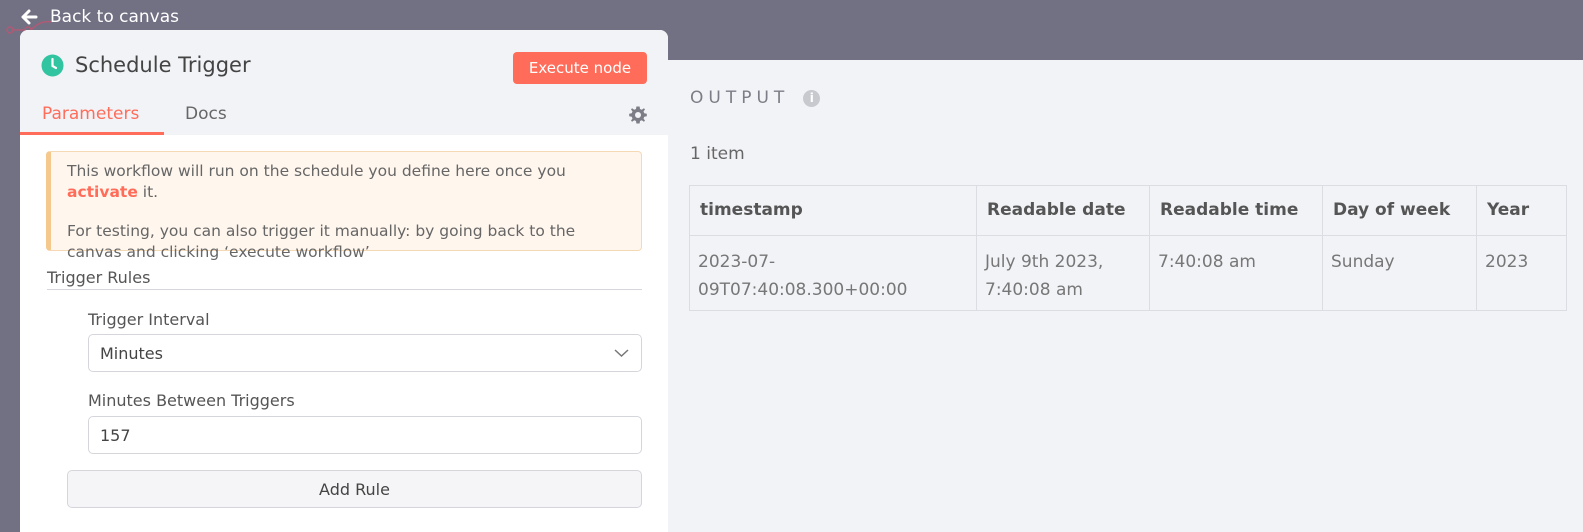  Describe the element at coordinates (580, 68) in the screenshot. I see `execute-node-button: Execute node` at that location.